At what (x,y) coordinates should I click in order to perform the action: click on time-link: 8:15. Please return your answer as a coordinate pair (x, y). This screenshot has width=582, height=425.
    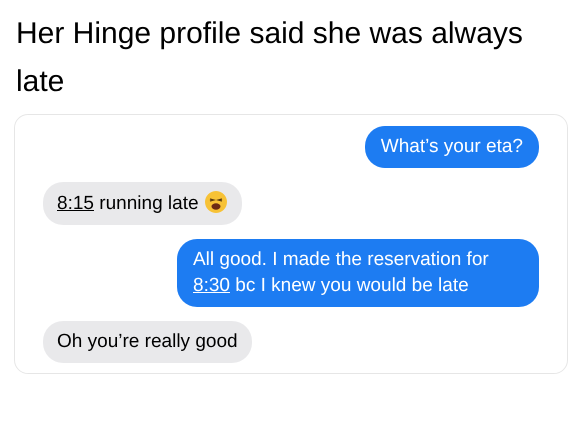
    Looking at the image, I should click on (75, 203).